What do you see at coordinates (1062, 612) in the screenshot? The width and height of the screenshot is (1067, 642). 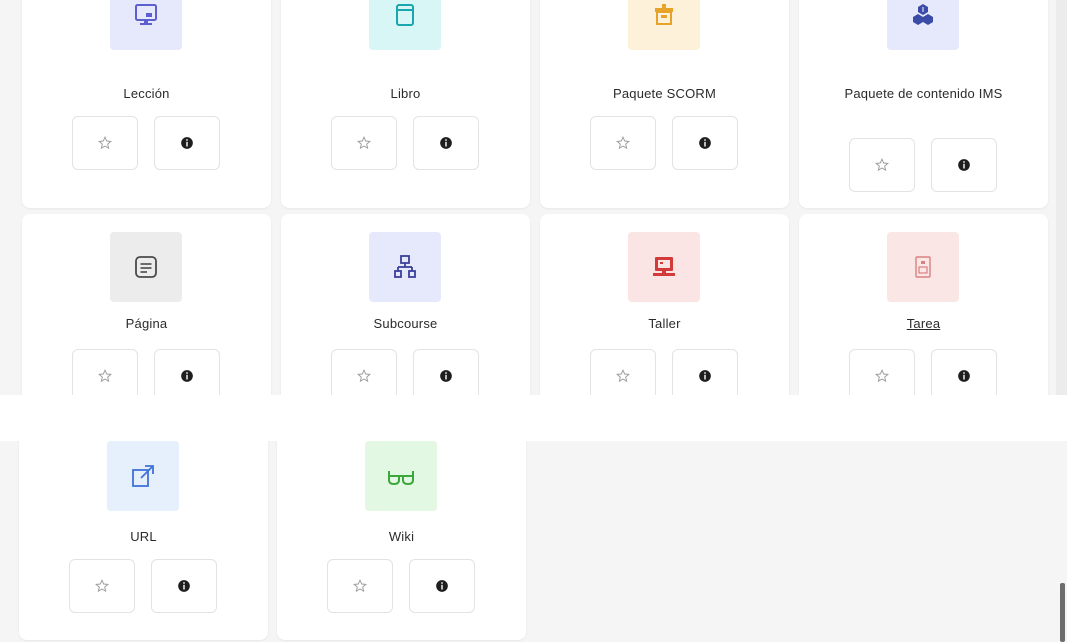 I see `scrollbar-thumb` at bounding box center [1062, 612].